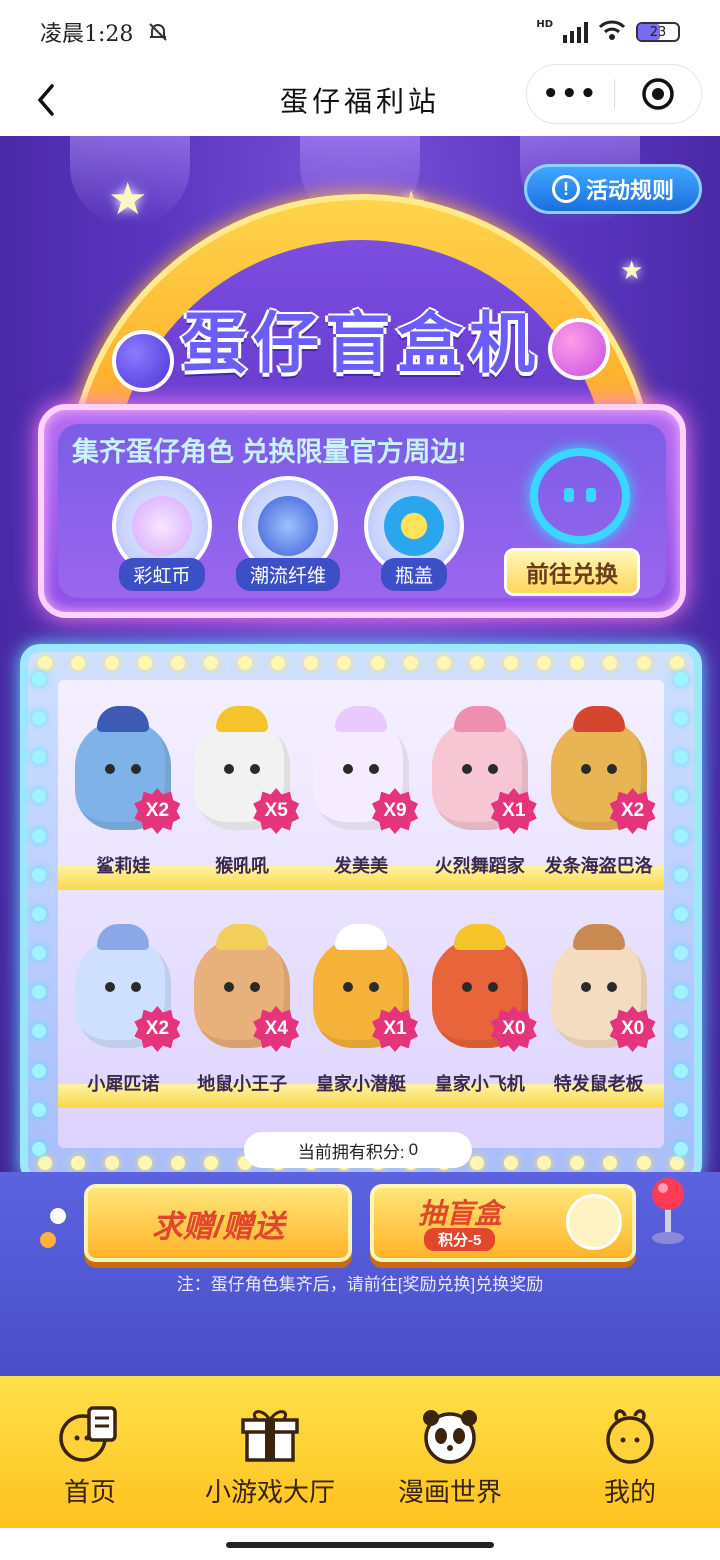 The height and width of the screenshot is (1560, 720). I want to click on profile-egg-icon, so click(630, 1434).